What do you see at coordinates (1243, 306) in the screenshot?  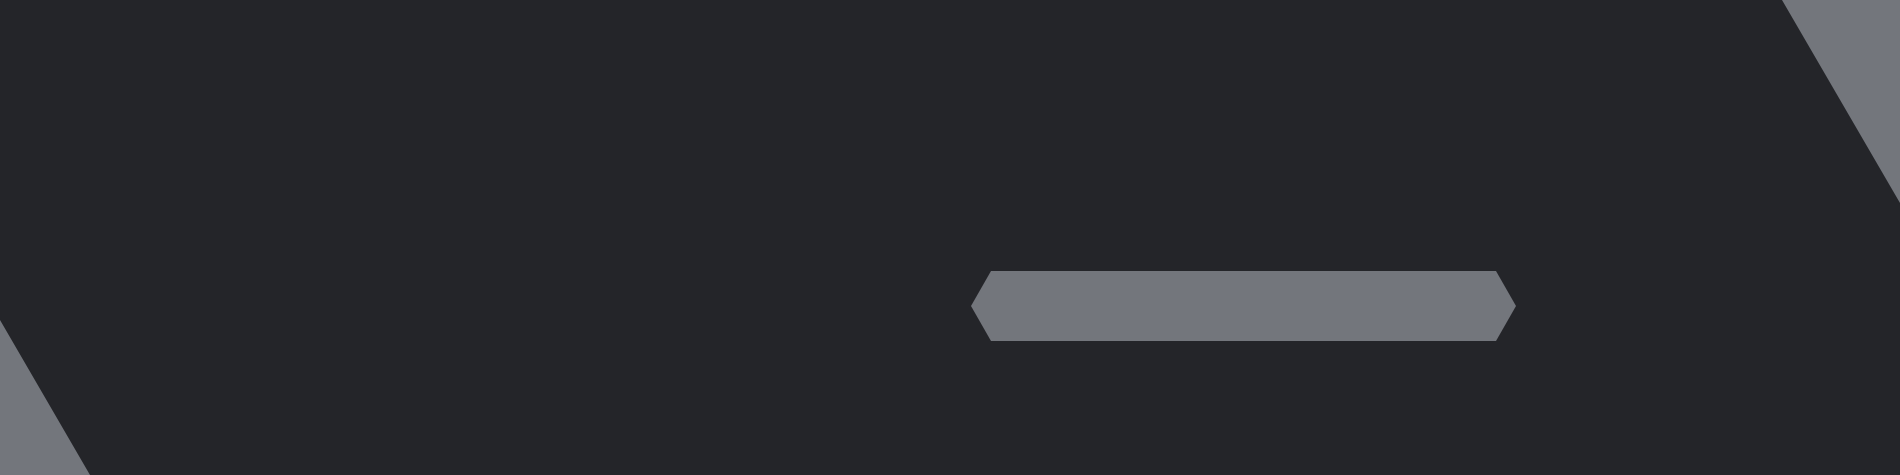 I see `center-hexagon-bar` at bounding box center [1243, 306].